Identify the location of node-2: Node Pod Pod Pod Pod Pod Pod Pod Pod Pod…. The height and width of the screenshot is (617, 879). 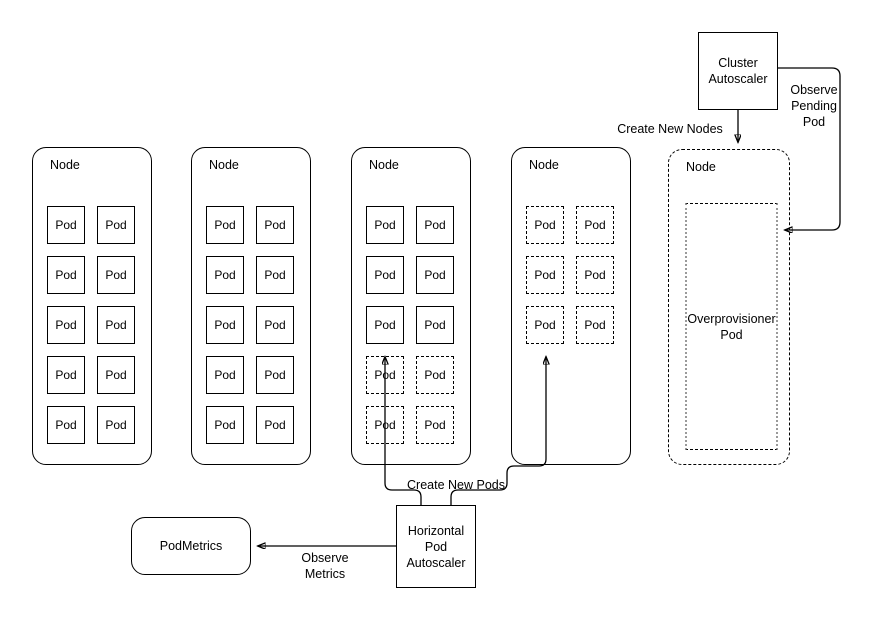
(251, 306).